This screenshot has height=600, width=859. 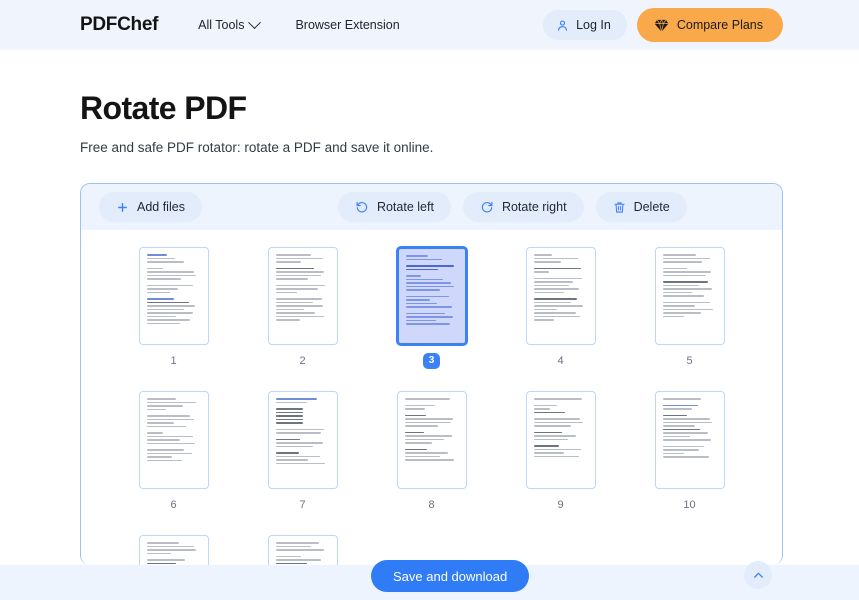 What do you see at coordinates (431, 296) in the screenshot?
I see `page-thumbnail-selected` at bounding box center [431, 296].